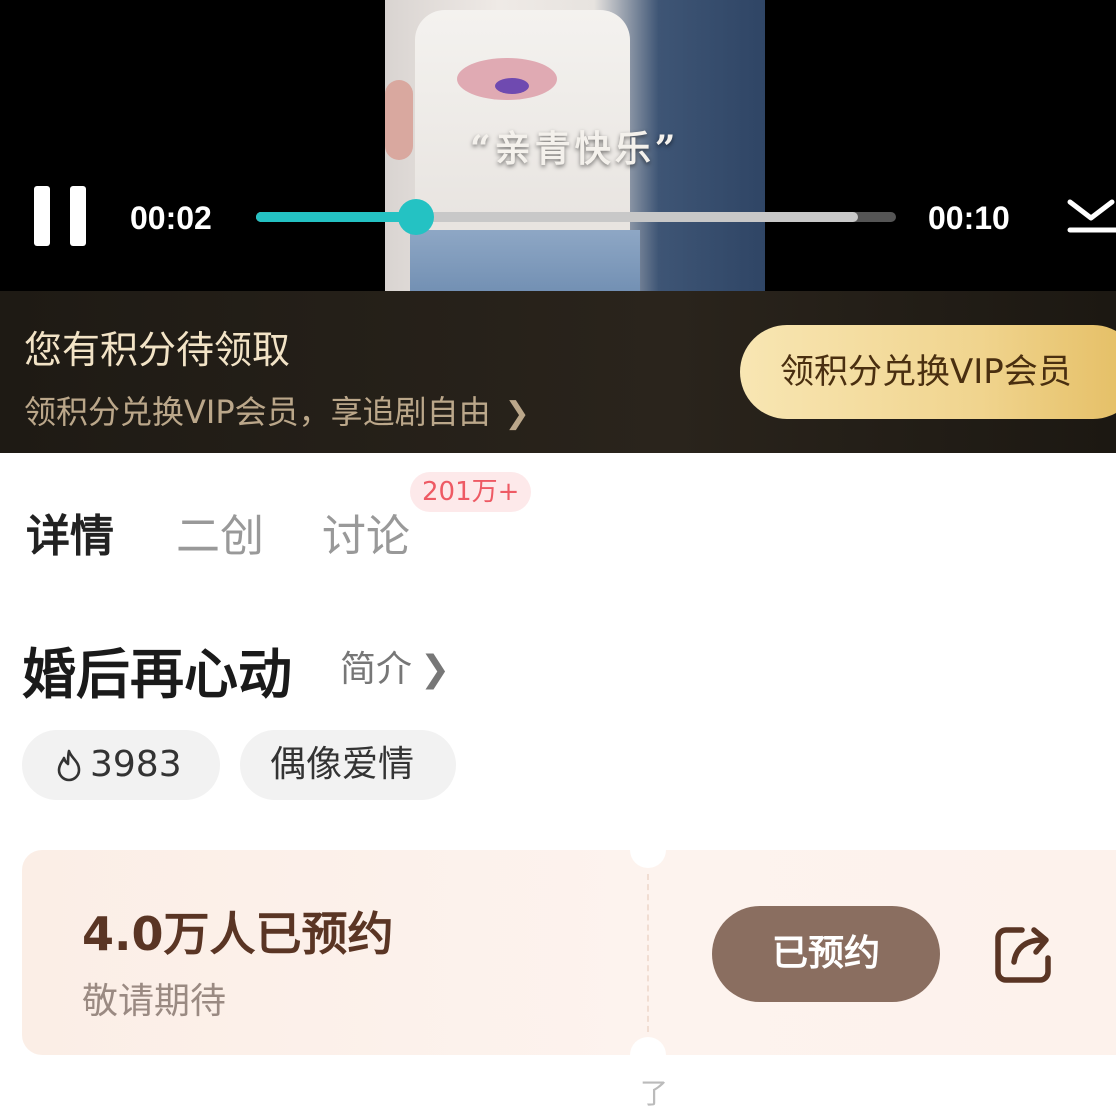 Image resolution: width=1116 pixels, height=1116 pixels. Describe the element at coordinates (238, 934) in the screenshot. I see `reservation-count: 4.0万人已预约` at that location.